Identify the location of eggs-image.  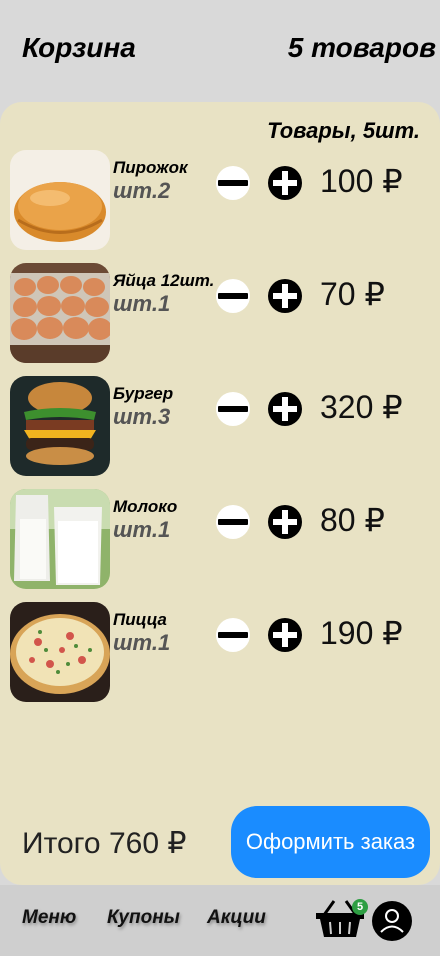
(60, 313).